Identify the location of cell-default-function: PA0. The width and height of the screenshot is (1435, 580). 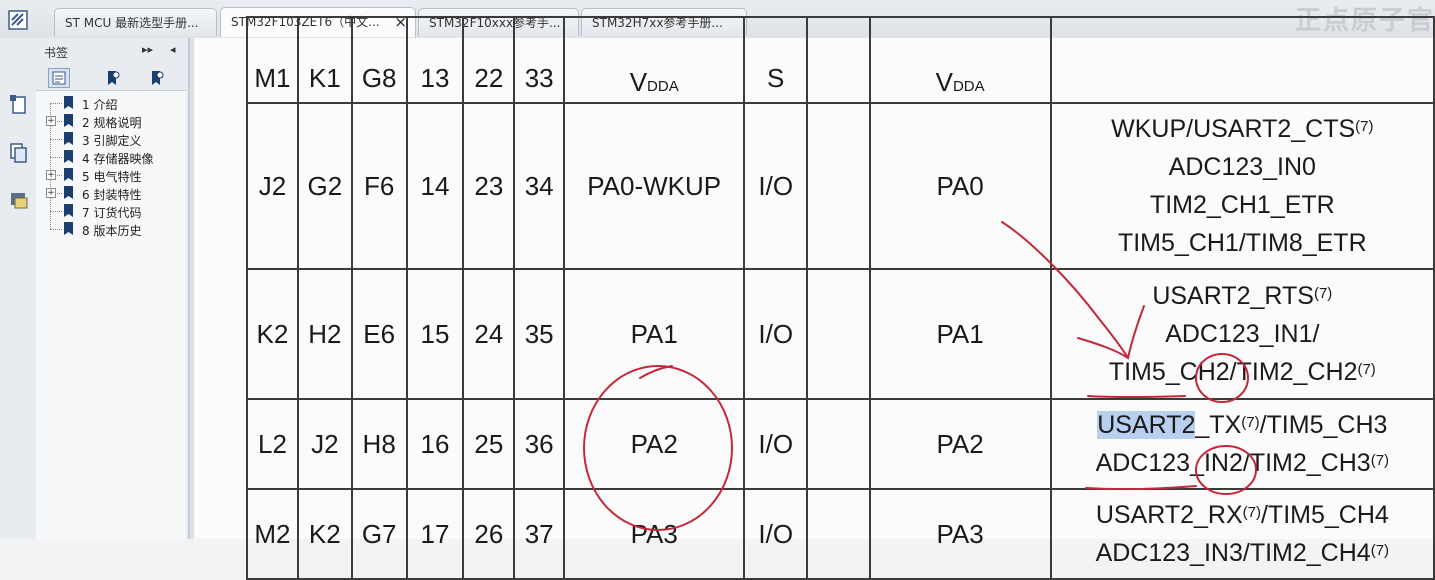
(960, 186).